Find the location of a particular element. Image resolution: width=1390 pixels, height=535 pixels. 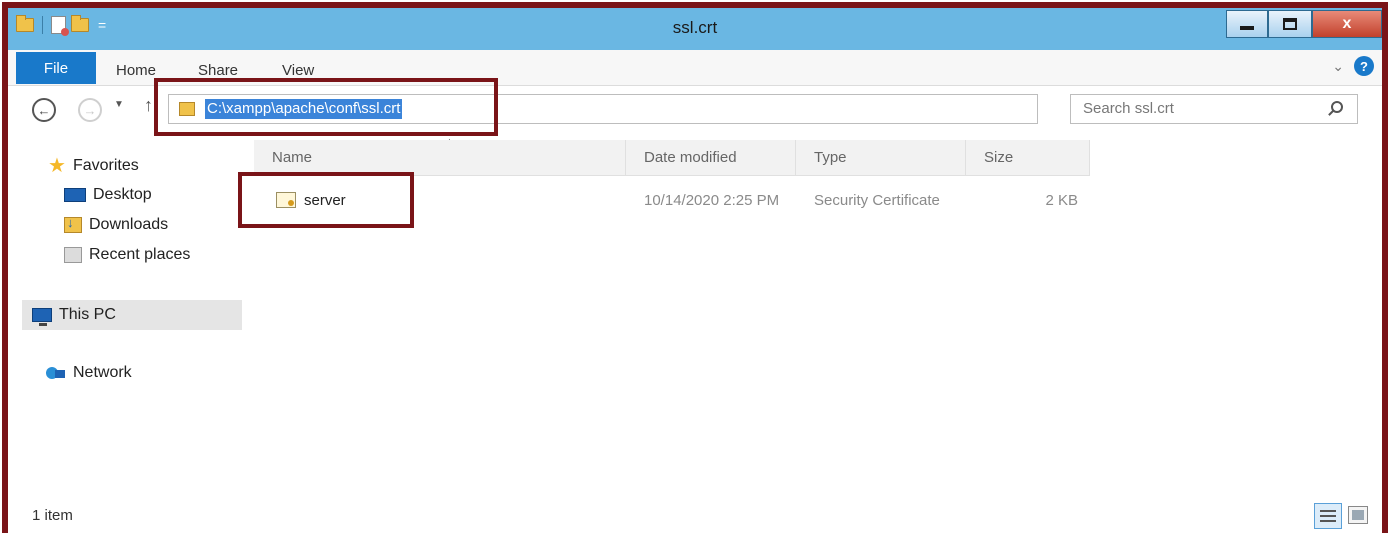

expand-ribbon-icon: ⌄ is located at coordinates (1338, 66).